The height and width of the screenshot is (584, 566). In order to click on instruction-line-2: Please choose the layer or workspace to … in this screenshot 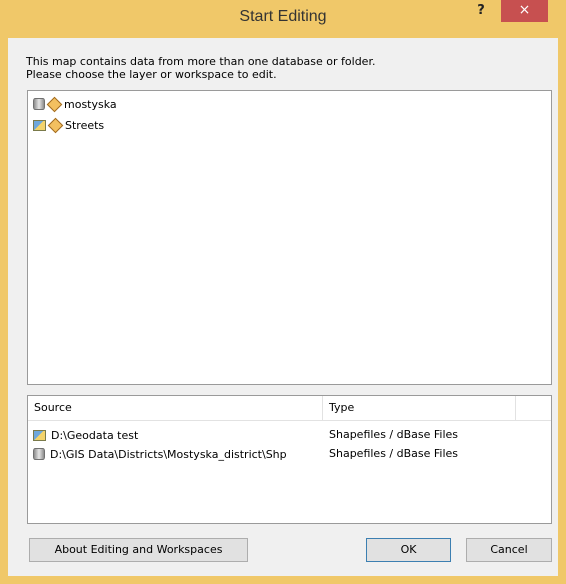, I will do `click(151, 74)`.